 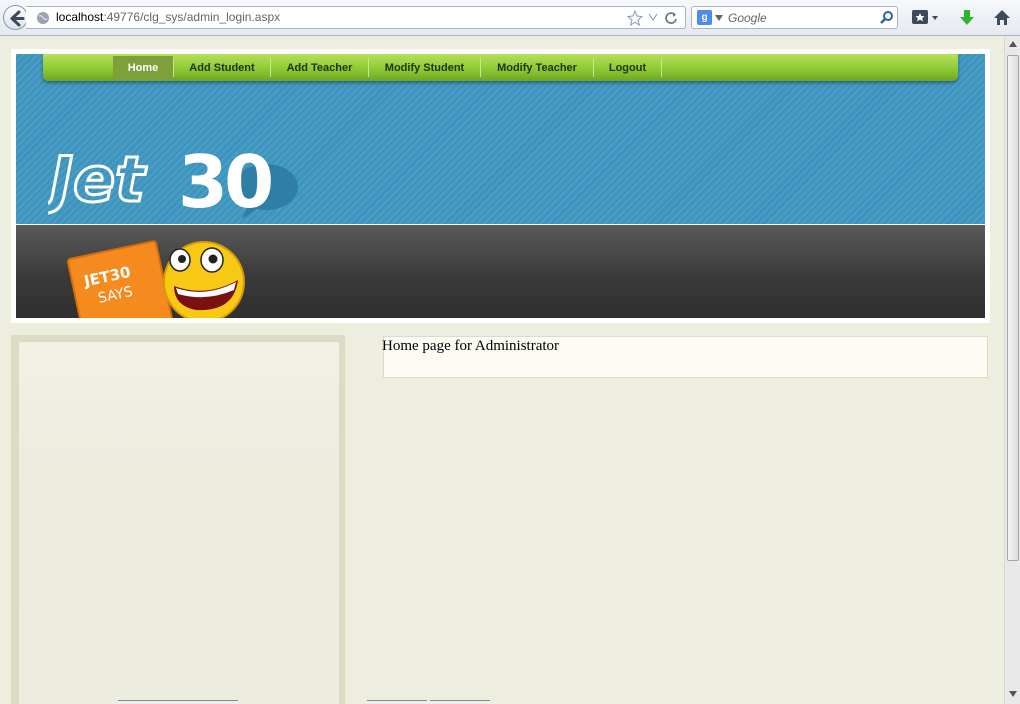 I want to click on nav-home: Home, so click(x=143, y=68).